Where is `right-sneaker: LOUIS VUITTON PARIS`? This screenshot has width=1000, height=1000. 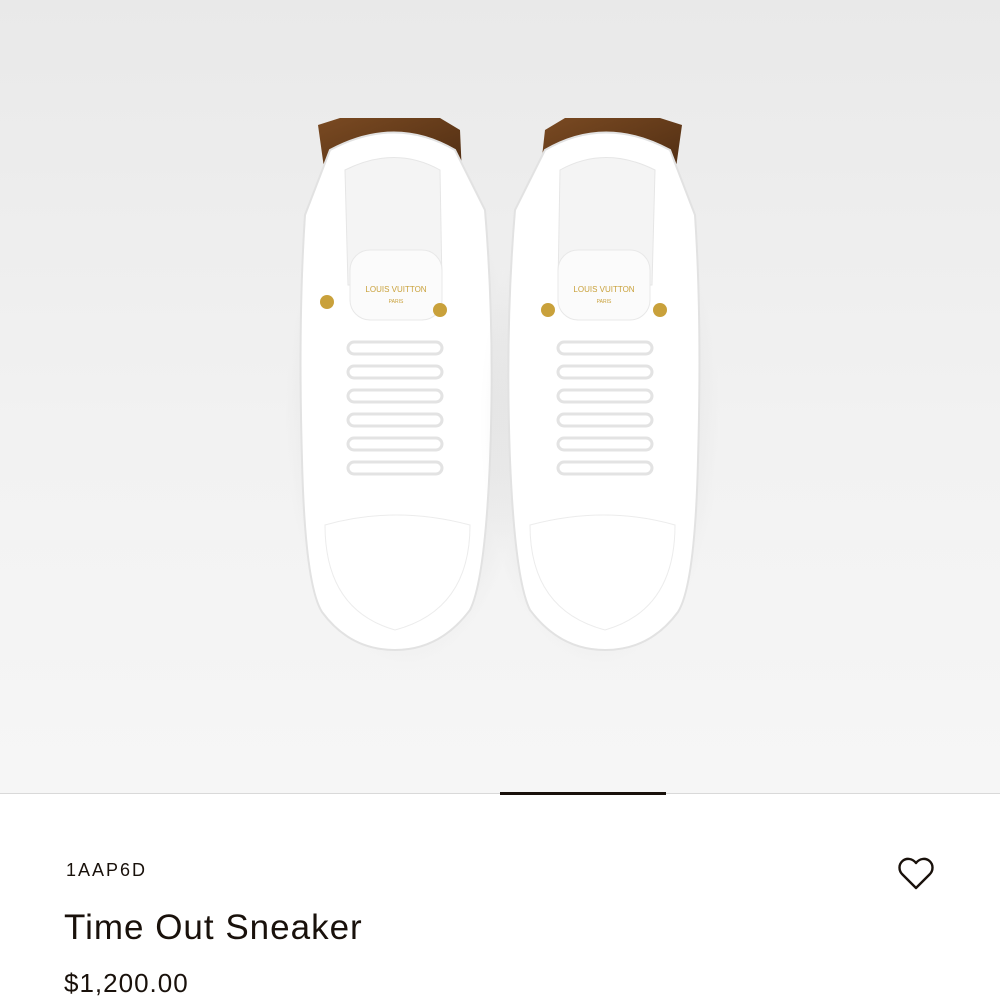 right-sneaker: LOUIS VUITTON PARIS is located at coordinates (600, 394).